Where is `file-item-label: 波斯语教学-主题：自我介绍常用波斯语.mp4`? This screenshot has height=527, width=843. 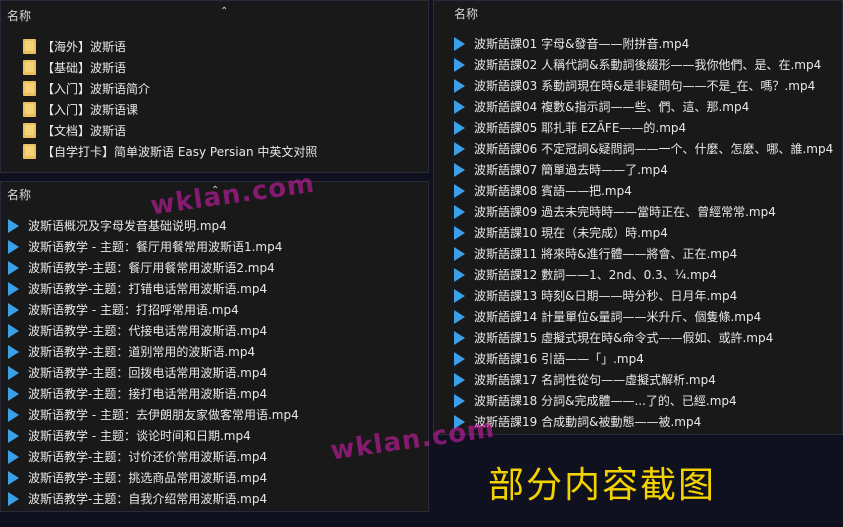
file-item-label: 波斯语教学-主题：自我介绍常用波斯语.mp4 is located at coordinates (148, 499).